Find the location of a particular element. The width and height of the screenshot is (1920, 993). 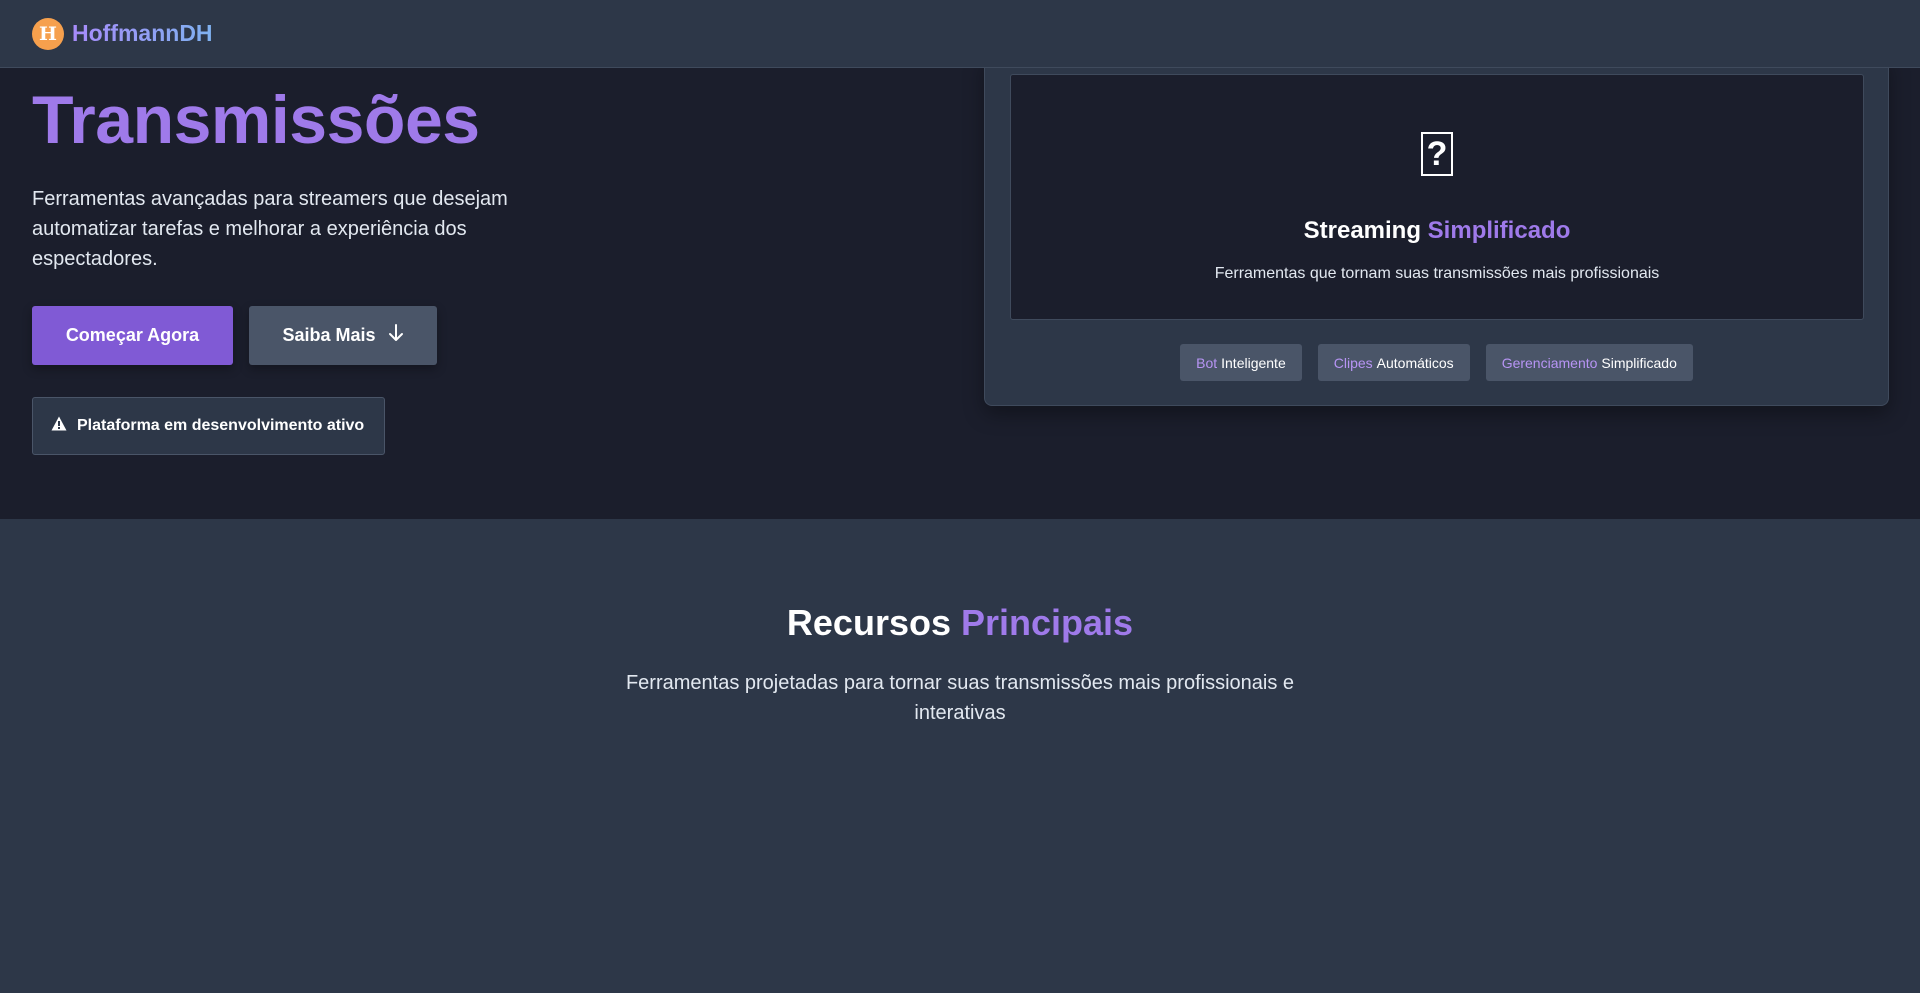

warning-icon is located at coordinates (59, 426).